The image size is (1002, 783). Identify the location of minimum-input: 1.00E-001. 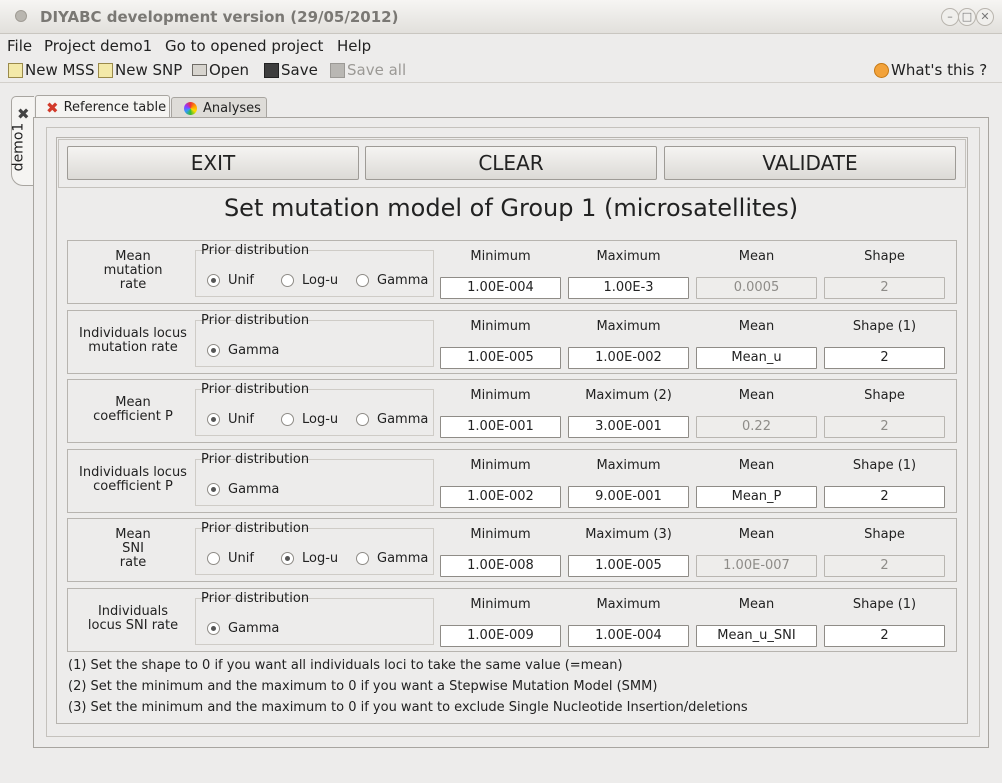
(500, 427).